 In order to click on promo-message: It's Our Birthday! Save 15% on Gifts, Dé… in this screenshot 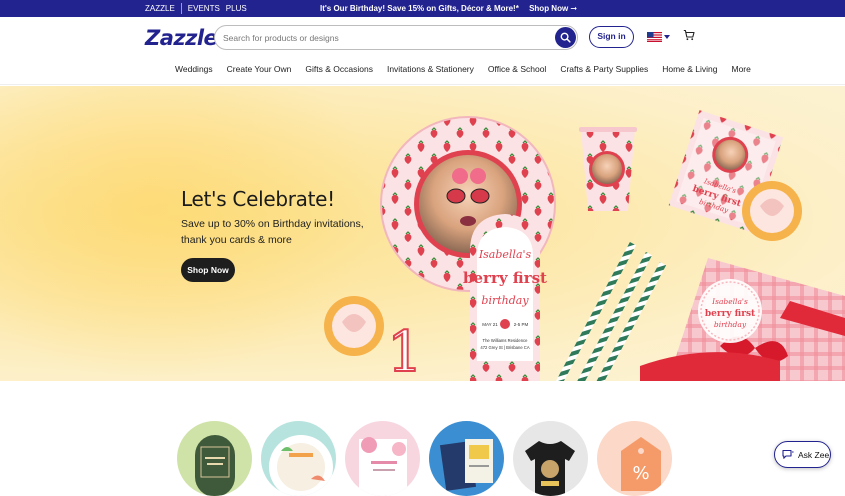, I will do `click(448, 8)`.